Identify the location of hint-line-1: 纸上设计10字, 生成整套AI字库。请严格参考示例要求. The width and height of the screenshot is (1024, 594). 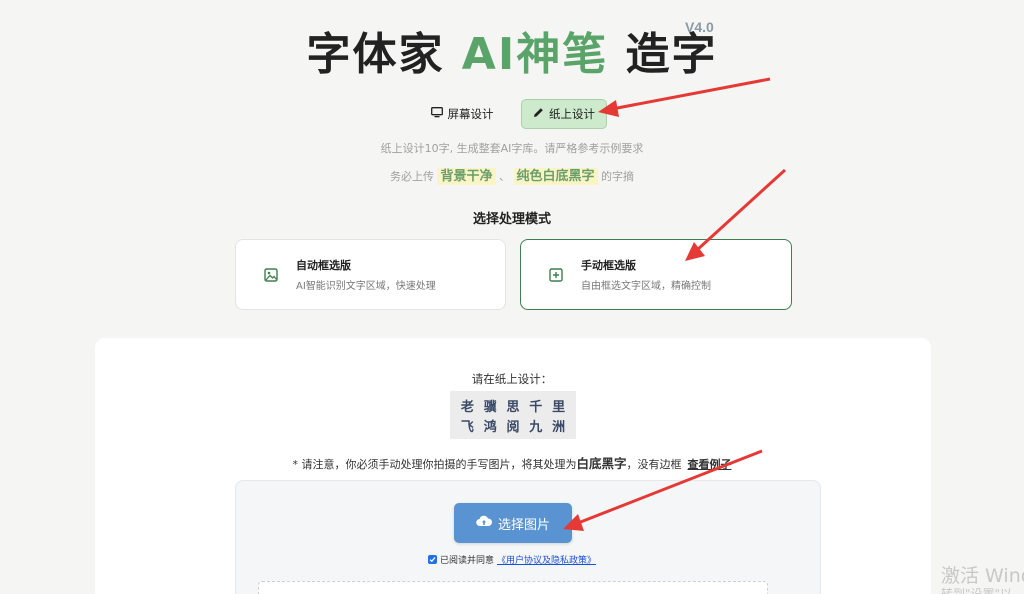
(512, 148).